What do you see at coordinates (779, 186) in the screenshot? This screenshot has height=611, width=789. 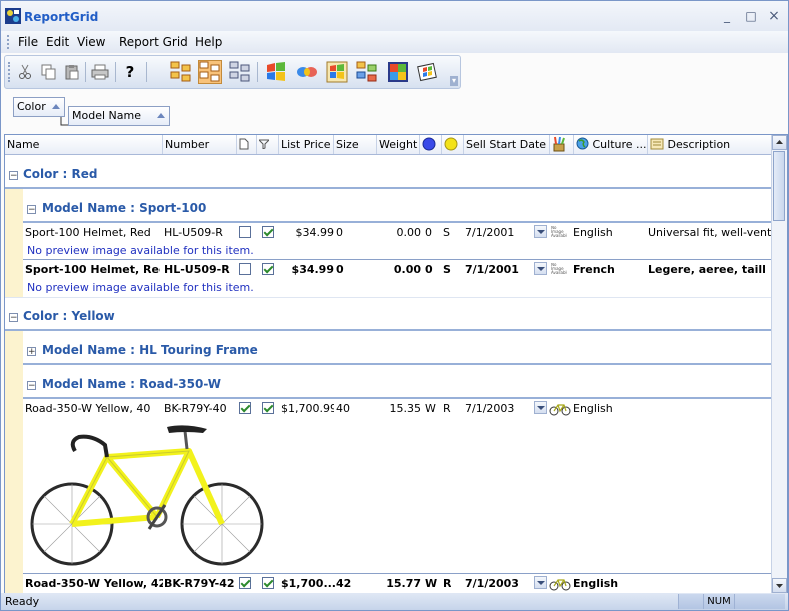 I see `scroll-thumb` at bounding box center [779, 186].